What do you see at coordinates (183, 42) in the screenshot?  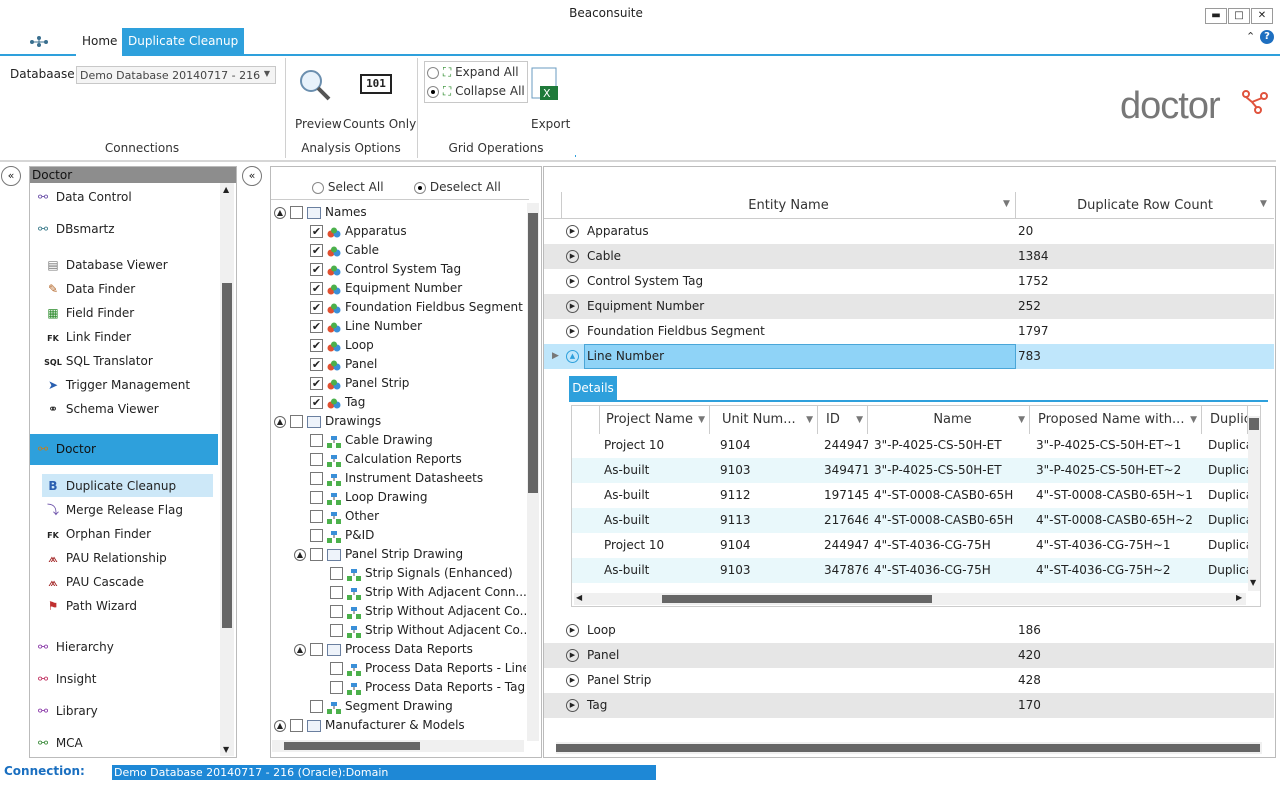 I see `tab-duplicate-cleanup: Duplicate Cleanup` at bounding box center [183, 42].